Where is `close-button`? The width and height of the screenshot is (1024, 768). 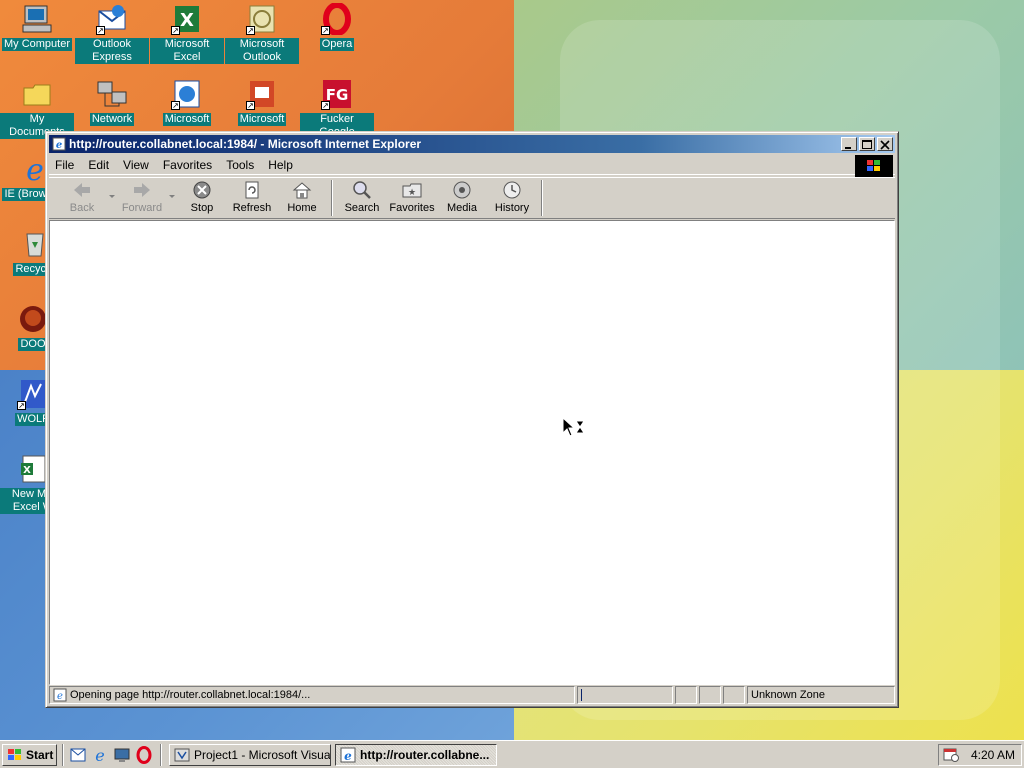
close-button is located at coordinates (885, 144).